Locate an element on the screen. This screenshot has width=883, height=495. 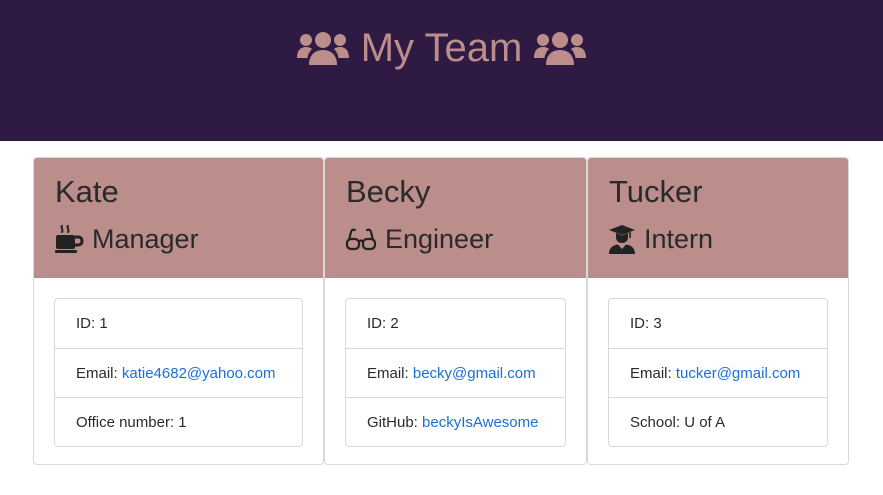
page-title: My Team is located at coordinates (441, 48).